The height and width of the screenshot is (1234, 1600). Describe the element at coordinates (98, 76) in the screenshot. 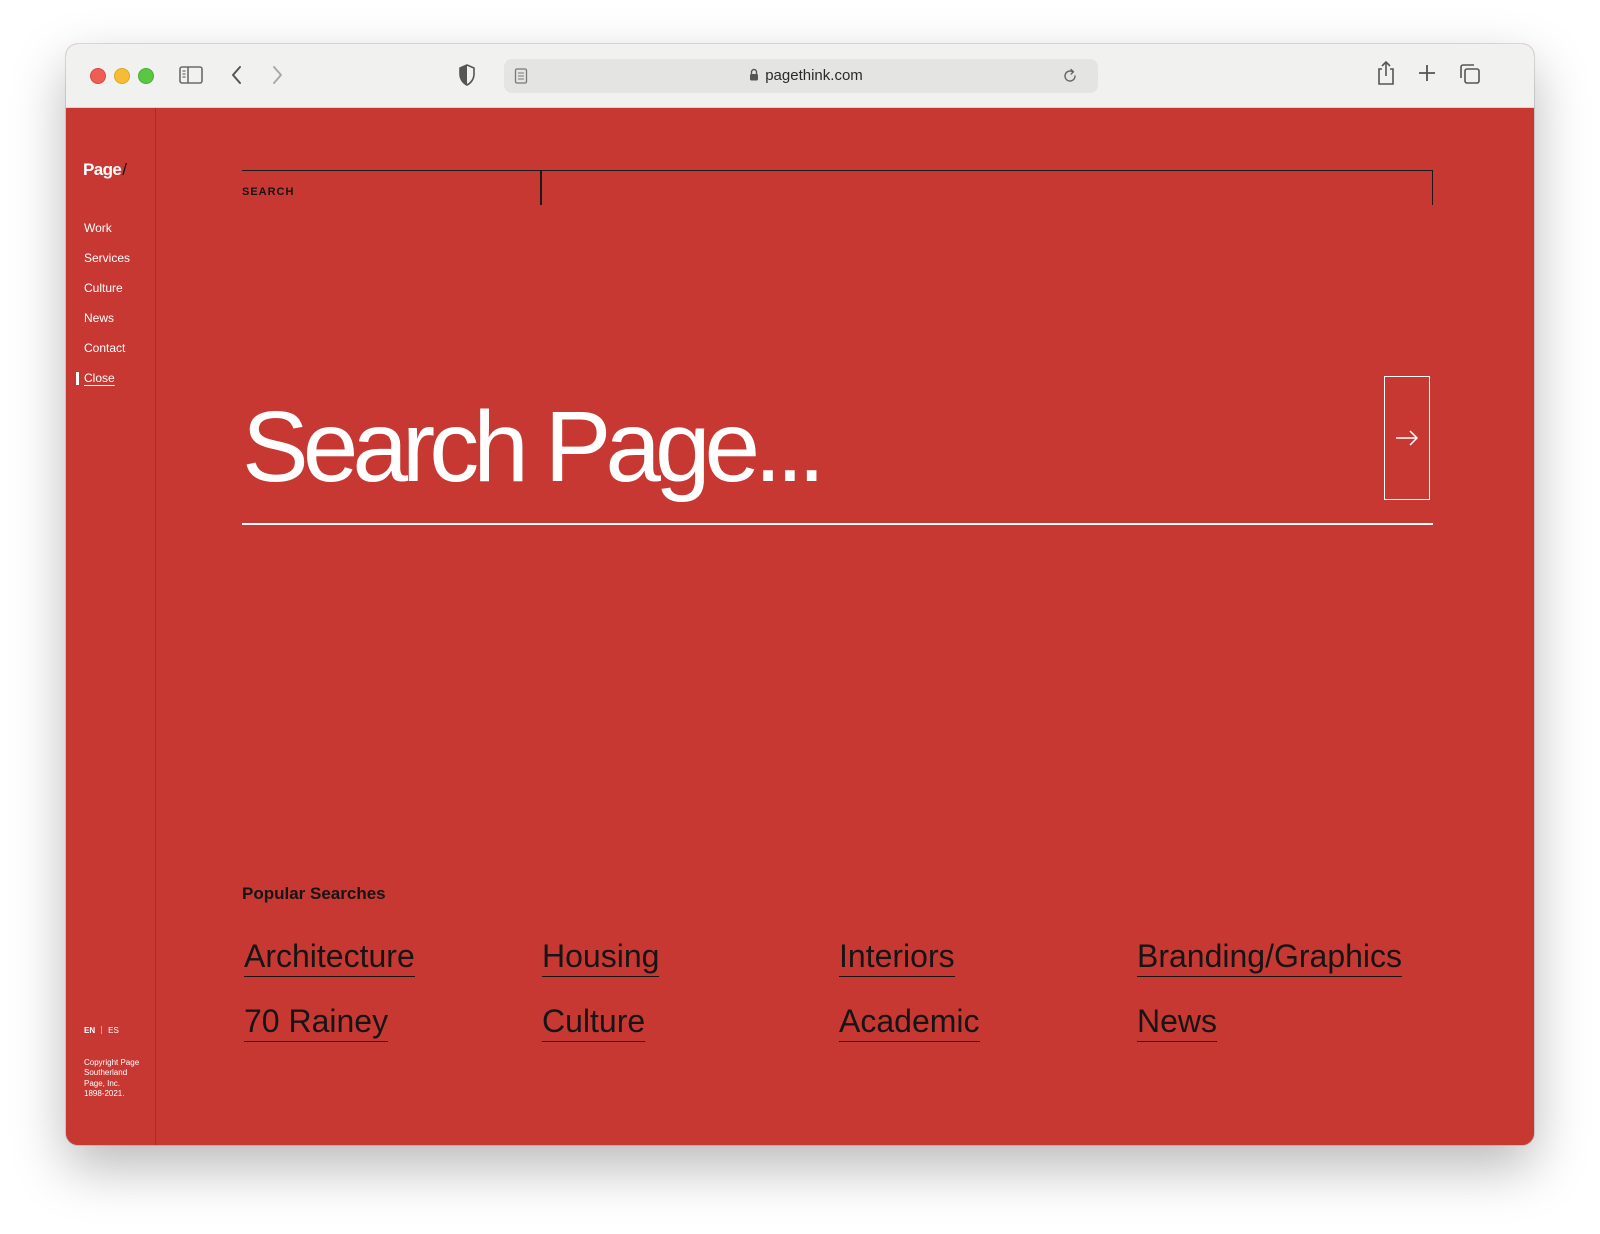

I see `close-window-button` at that location.